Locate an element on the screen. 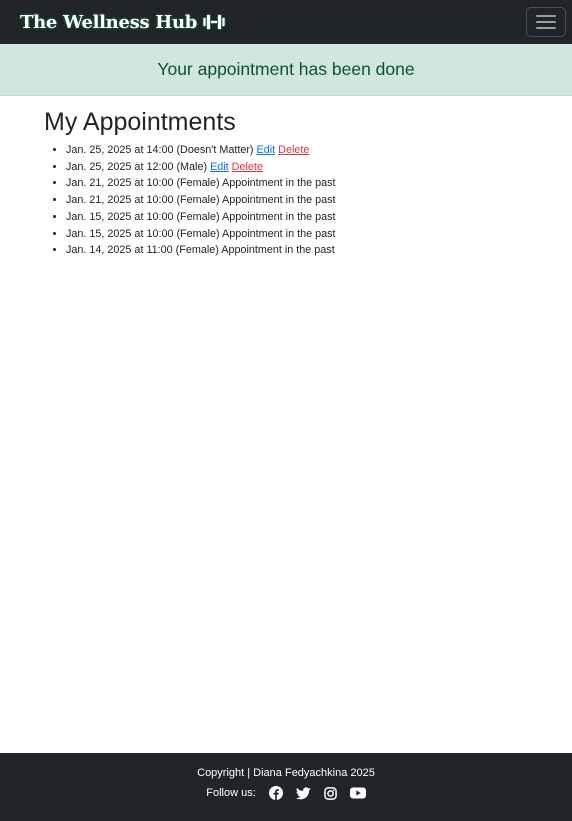 This screenshot has height=821, width=572. page-title: My Appointments is located at coordinates (140, 122).